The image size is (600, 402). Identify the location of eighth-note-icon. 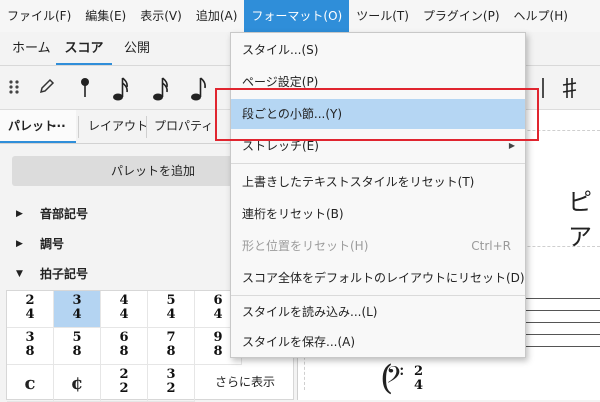
(199, 88).